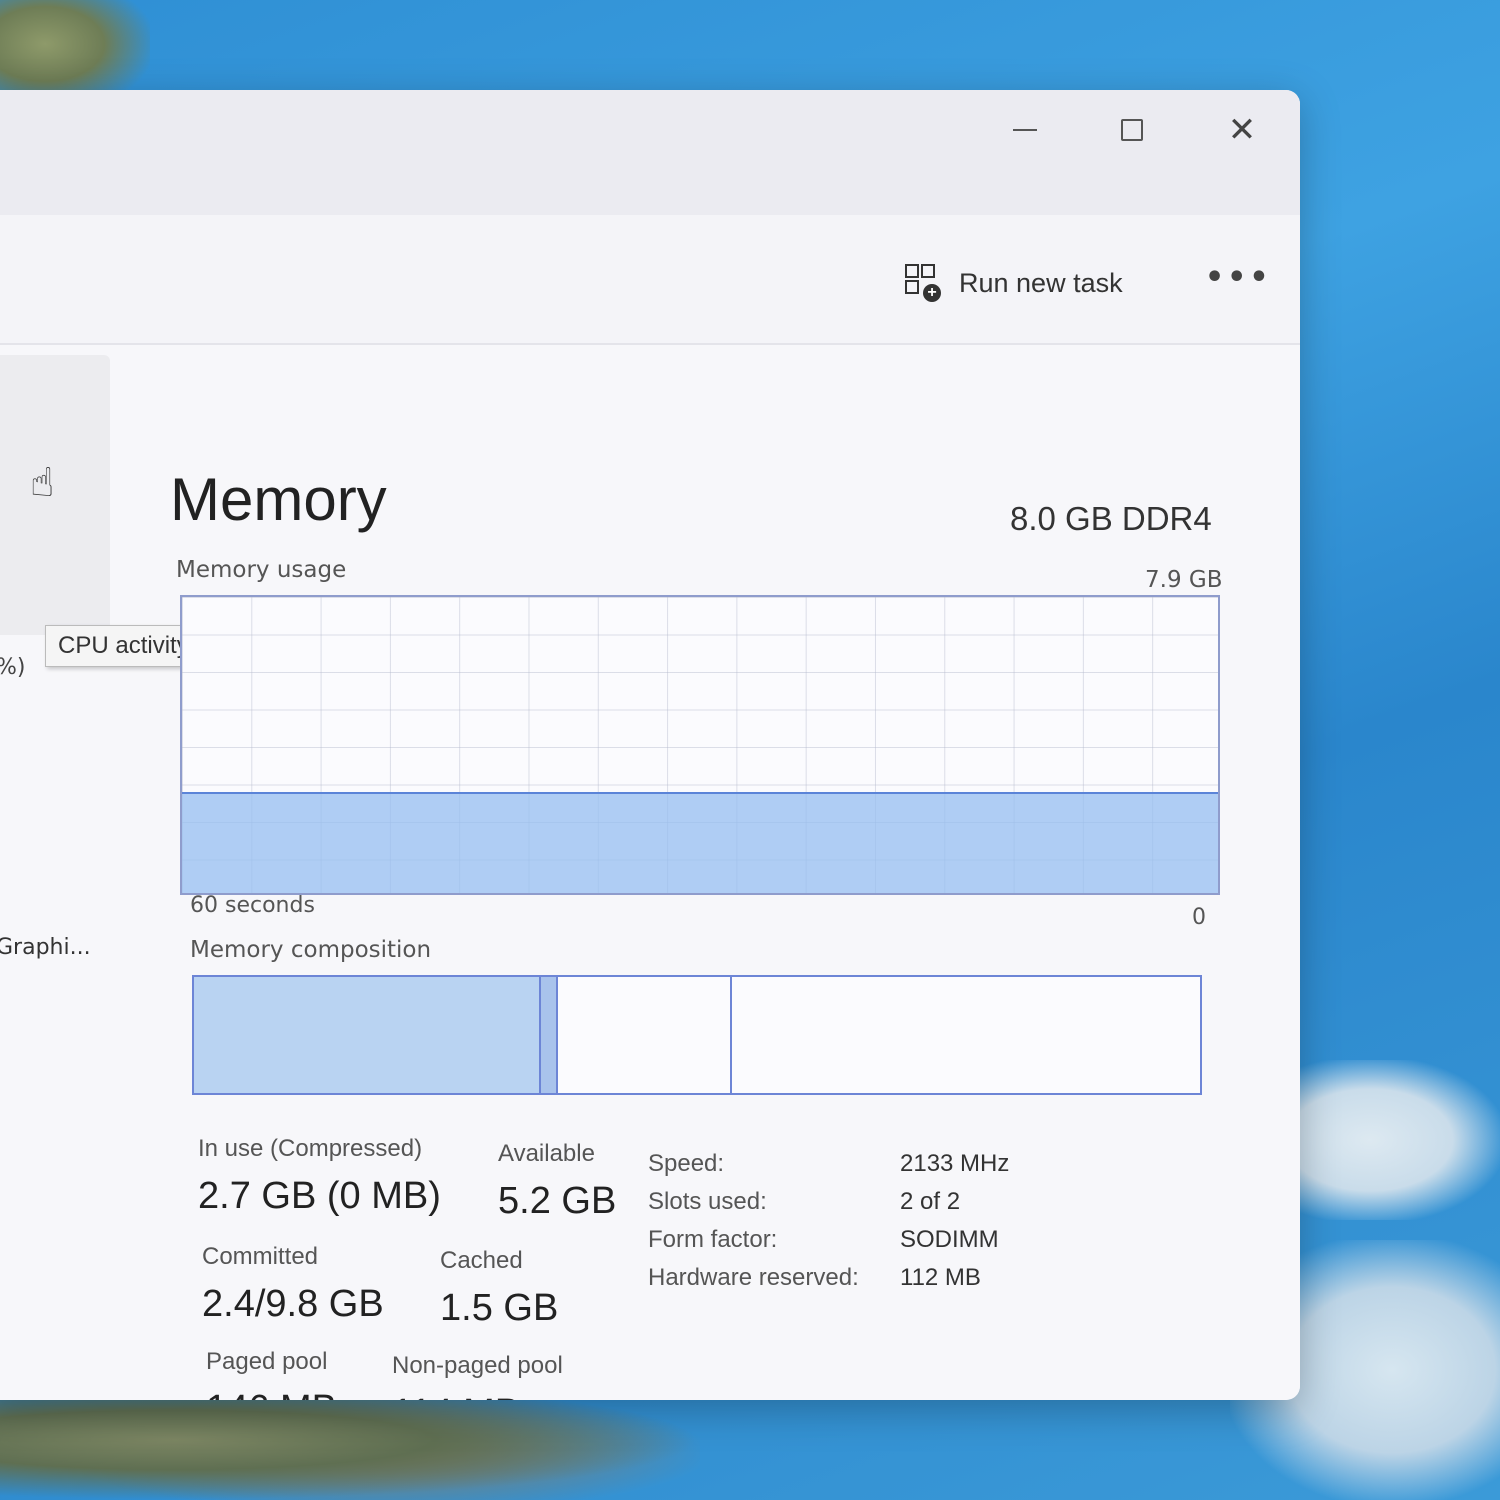 Image resolution: width=1500 pixels, height=1500 pixels. What do you see at coordinates (310, 1148) in the screenshot?
I see `stat-in-use-label: In use (Compressed)` at bounding box center [310, 1148].